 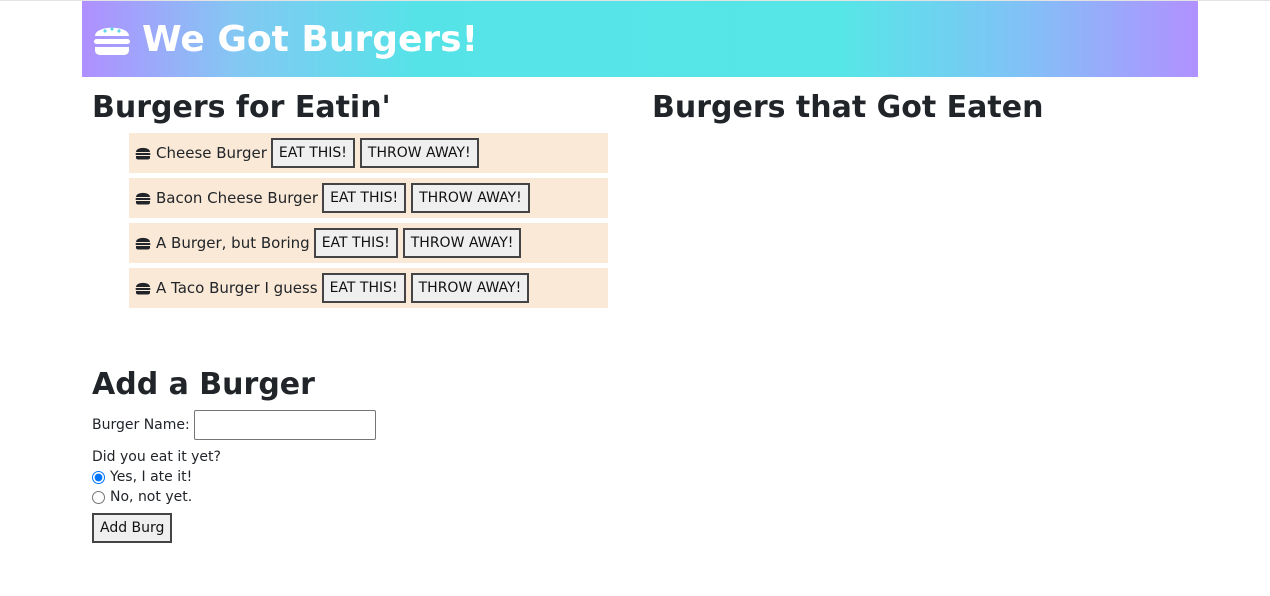 I want to click on uneaten-heading: Burgers for Eatin', so click(x=241, y=107).